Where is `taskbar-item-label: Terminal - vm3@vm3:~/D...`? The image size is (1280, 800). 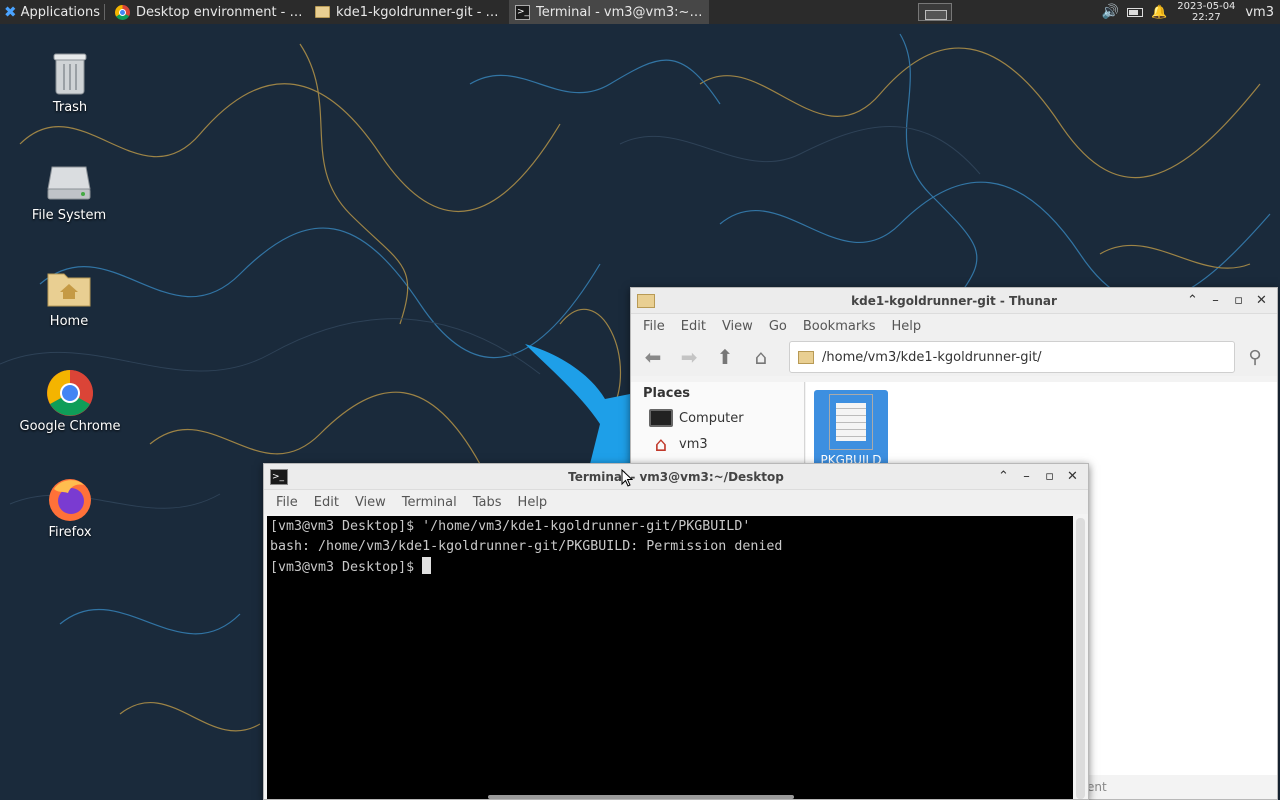 taskbar-item-label: Terminal - vm3@vm3:~/D... is located at coordinates (619, 12).